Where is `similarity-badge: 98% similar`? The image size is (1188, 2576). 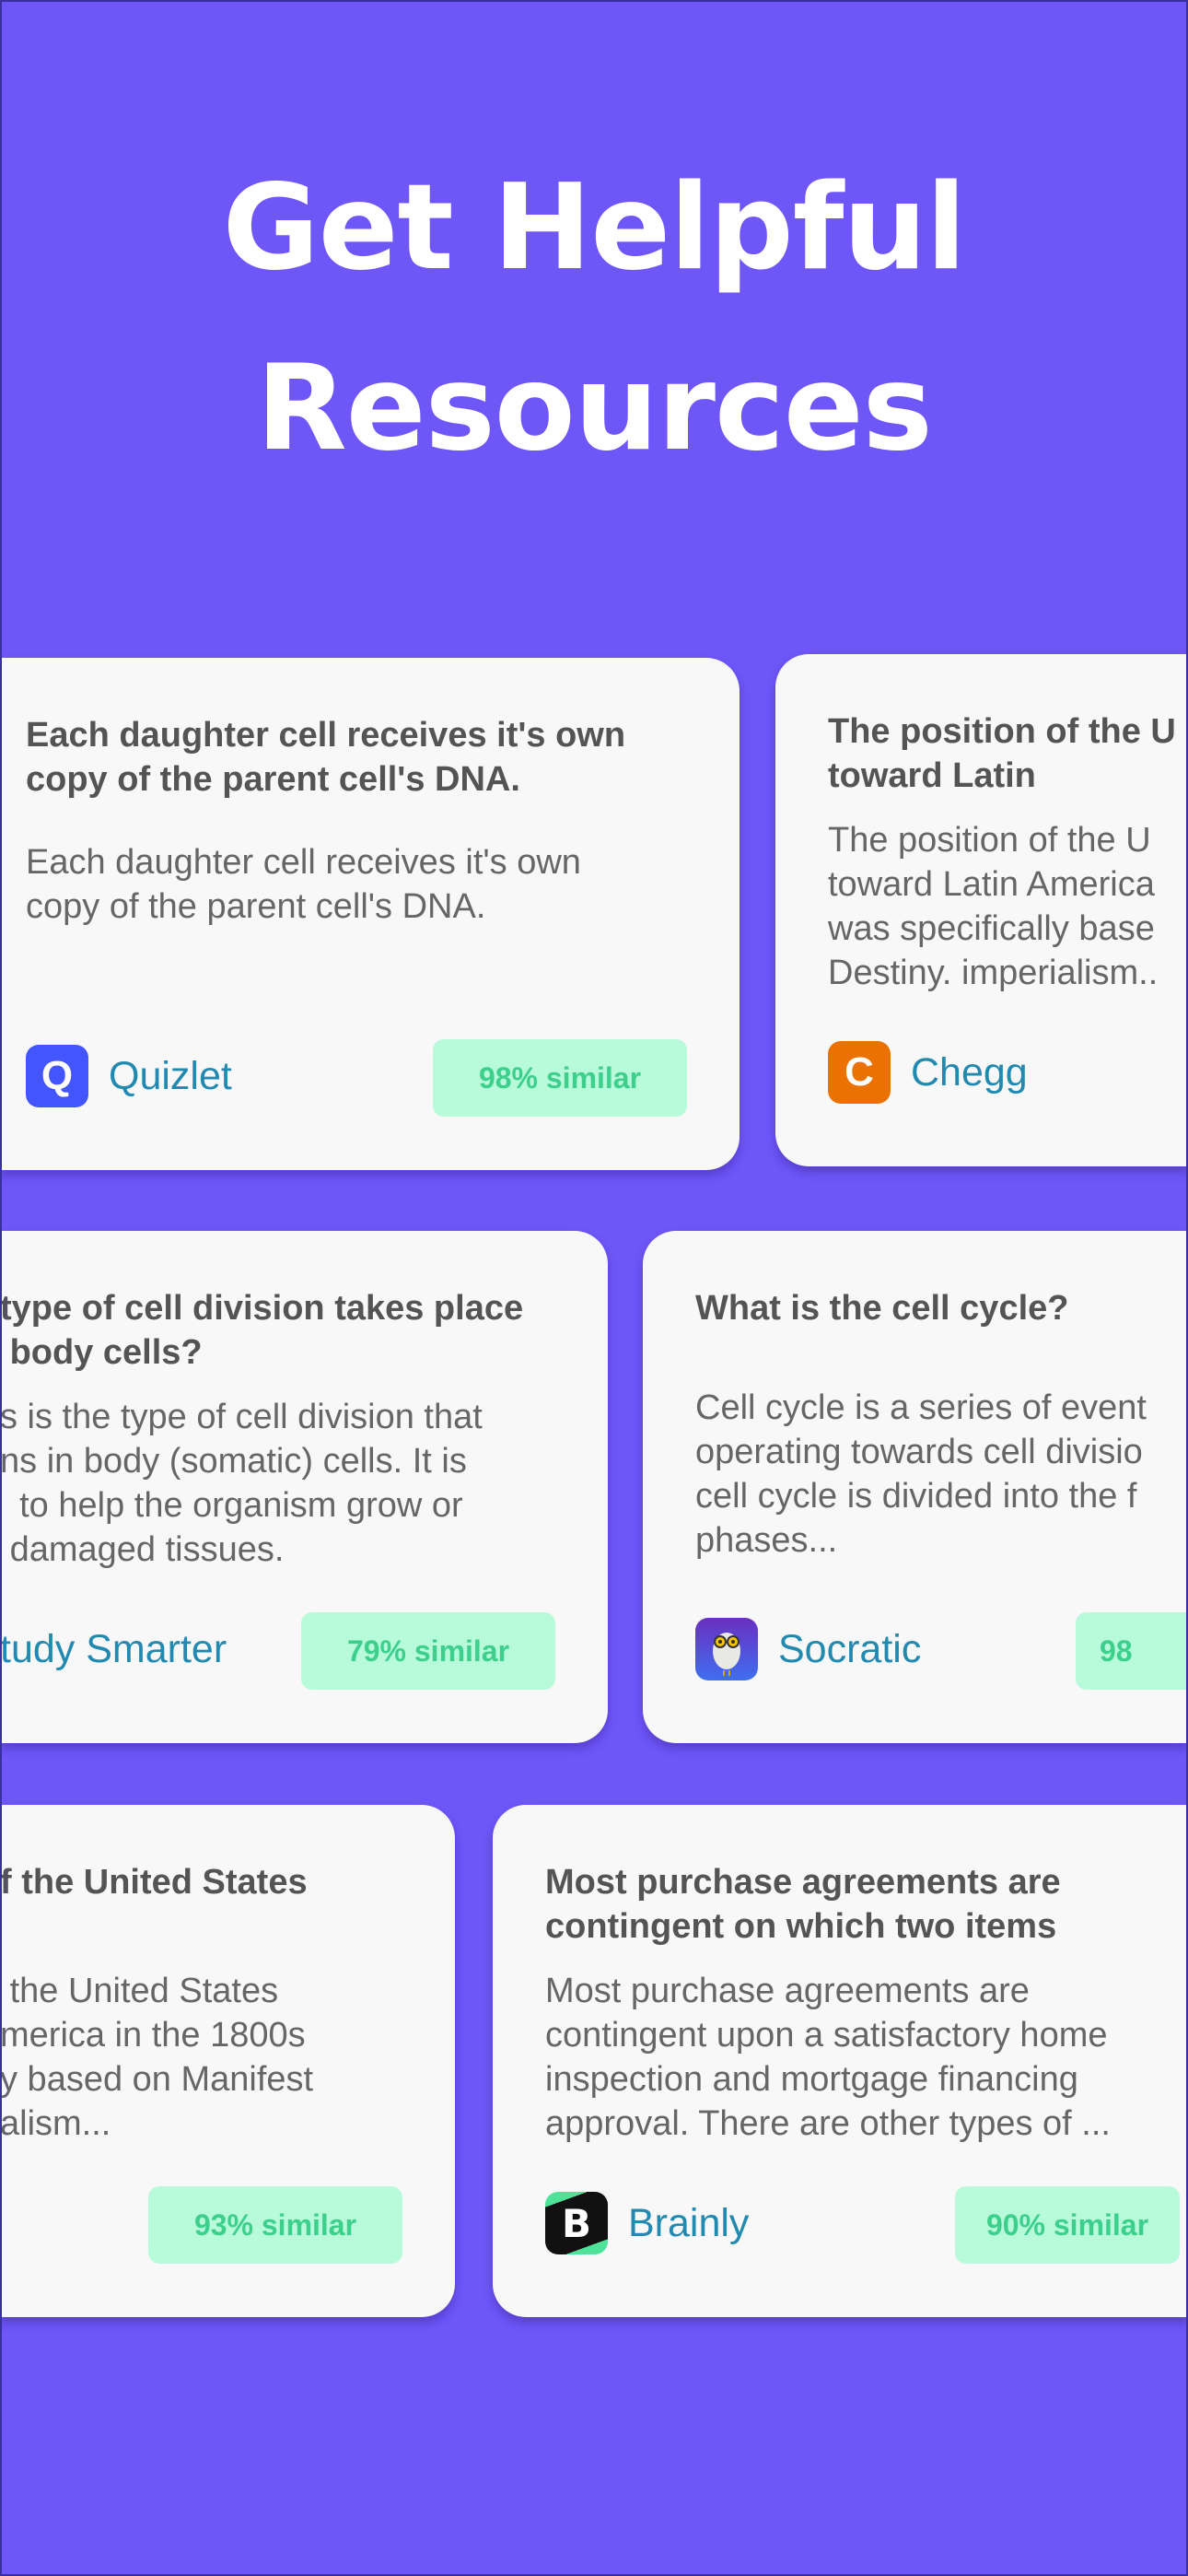
similarity-badge: 98% similar is located at coordinates (560, 1078).